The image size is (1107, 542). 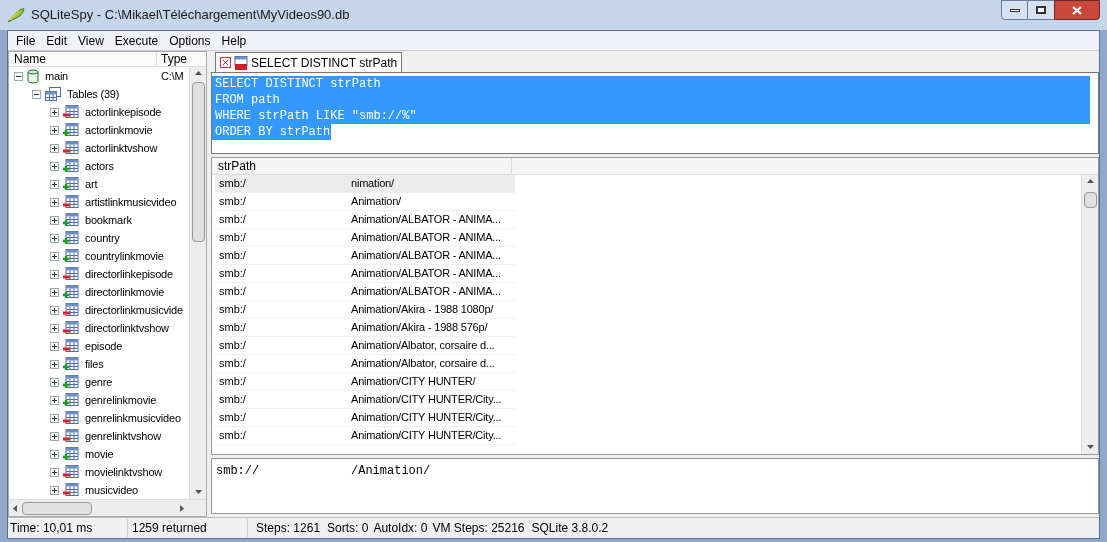 I want to click on column-header: Name, so click(x=83, y=59).